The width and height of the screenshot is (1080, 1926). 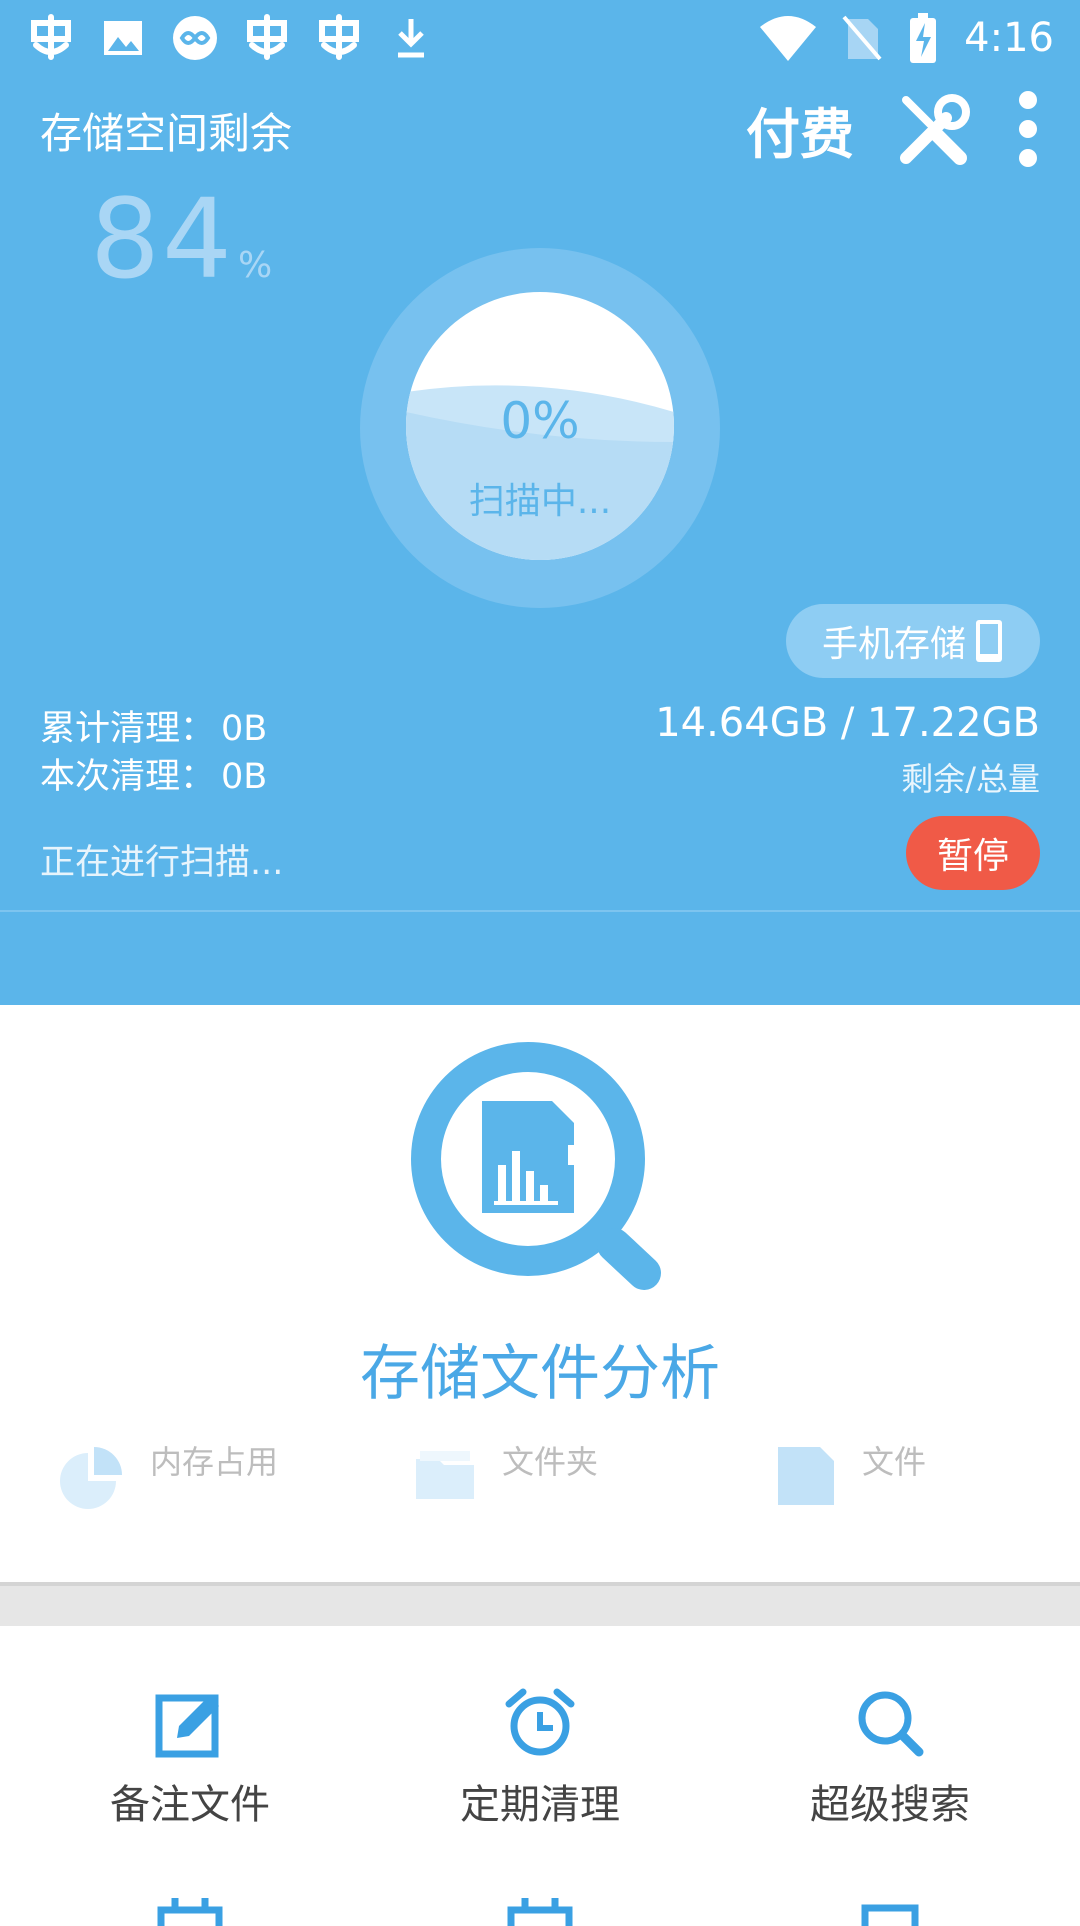 I want to click on storage-size: 14.64GB / 17.22GB, so click(x=847, y=723).